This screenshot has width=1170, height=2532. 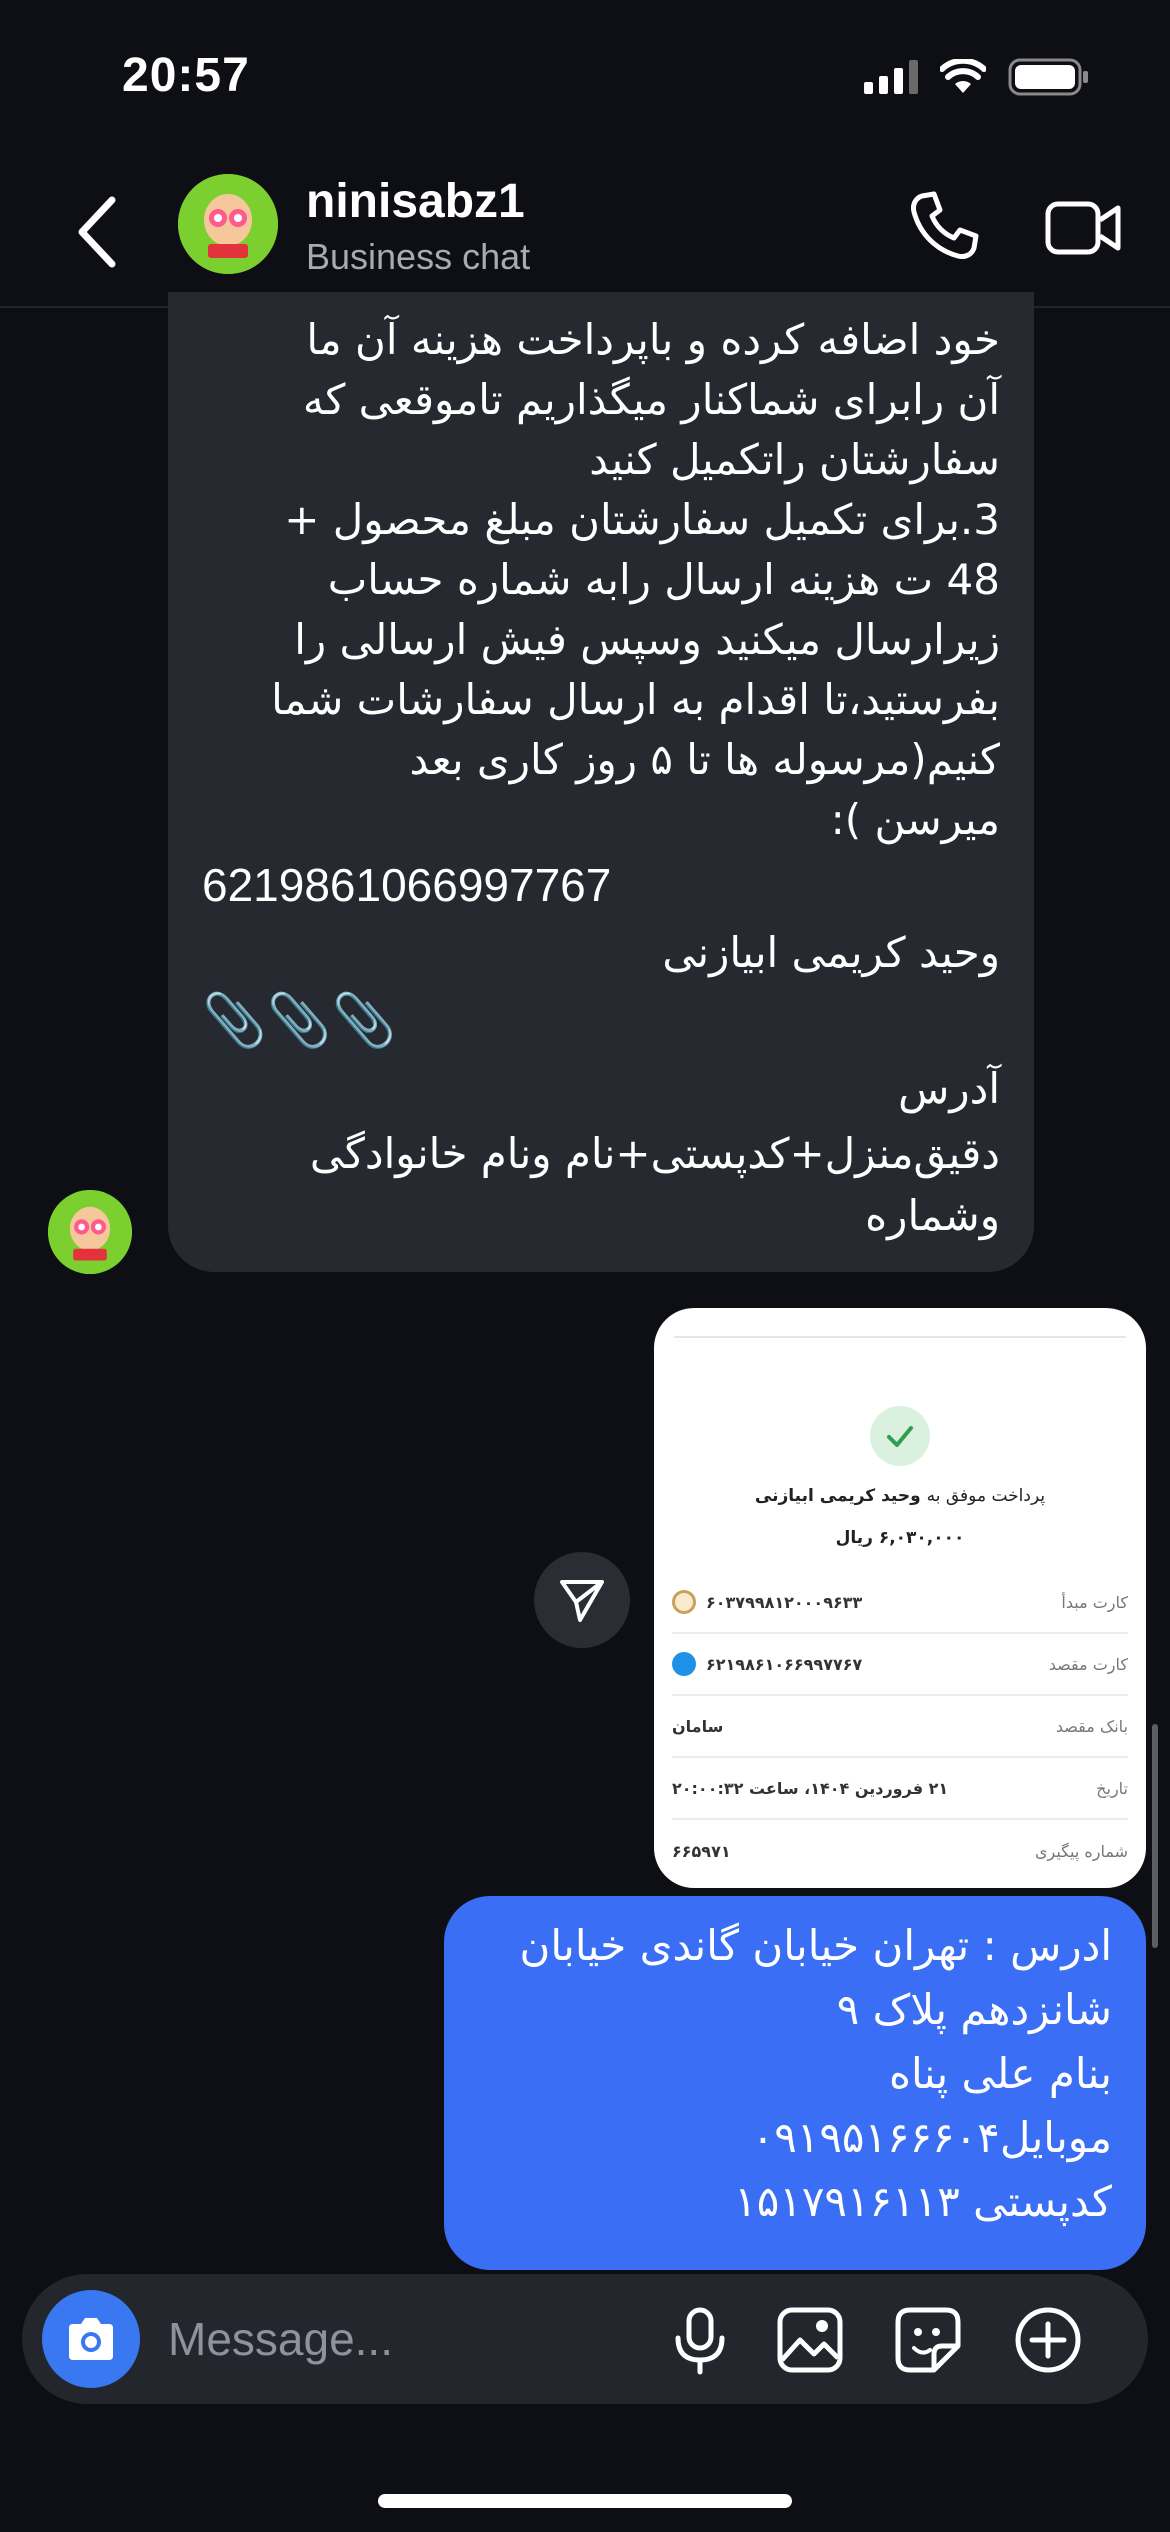 I want to click on receipt-row-label: کارت مبدأ, so click(x=1094, y=1602).